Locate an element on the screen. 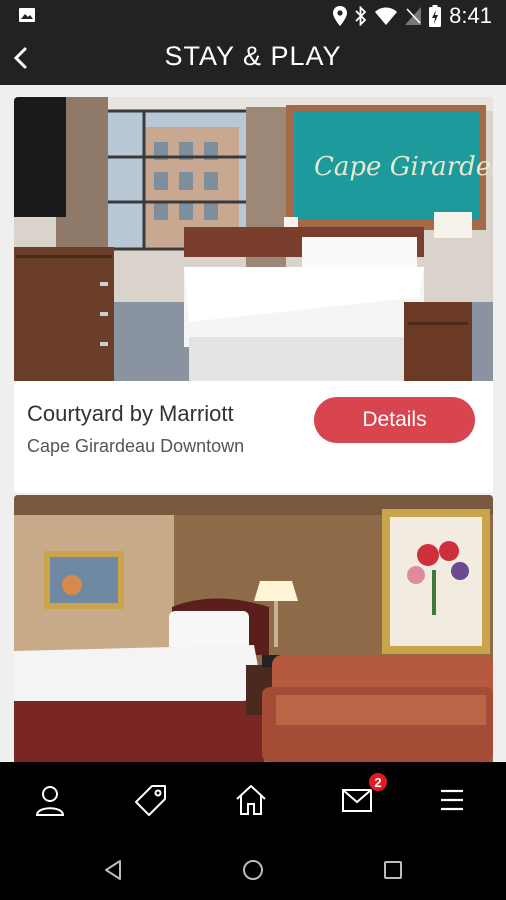  details-button: Details is located at coordinates (394, 420).